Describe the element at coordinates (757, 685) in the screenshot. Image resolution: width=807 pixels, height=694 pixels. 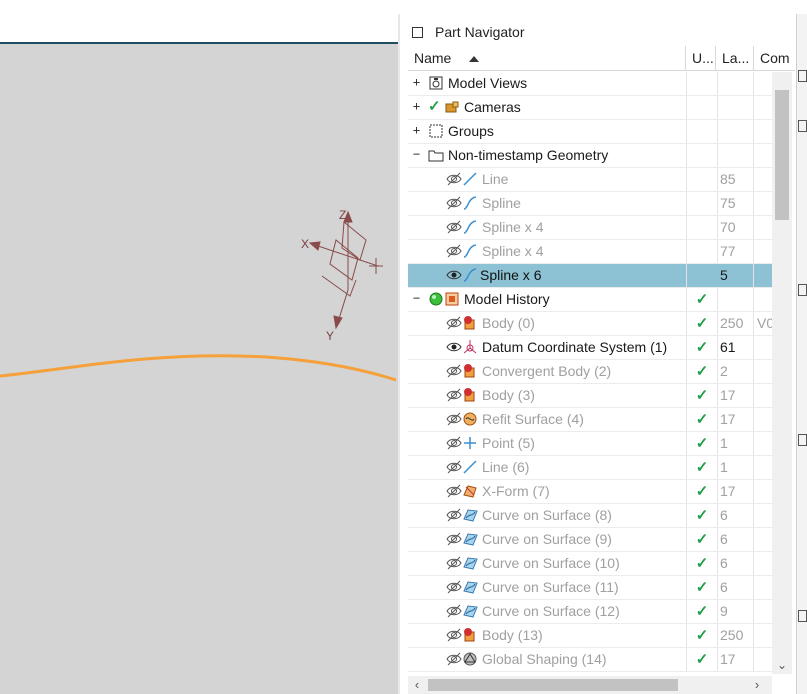
I see `scroll-right-icon: ›` at that location.